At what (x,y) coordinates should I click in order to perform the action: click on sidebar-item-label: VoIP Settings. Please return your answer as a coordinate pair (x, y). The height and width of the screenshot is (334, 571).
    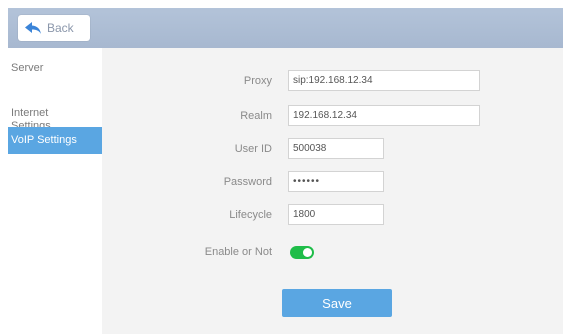
    Looking at the image, I should click on (44, 140).